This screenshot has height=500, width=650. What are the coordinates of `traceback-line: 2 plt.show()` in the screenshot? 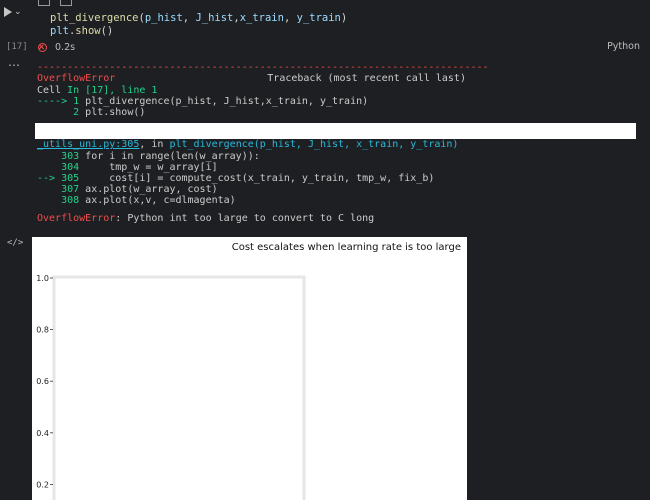 It's located at (91, 112).